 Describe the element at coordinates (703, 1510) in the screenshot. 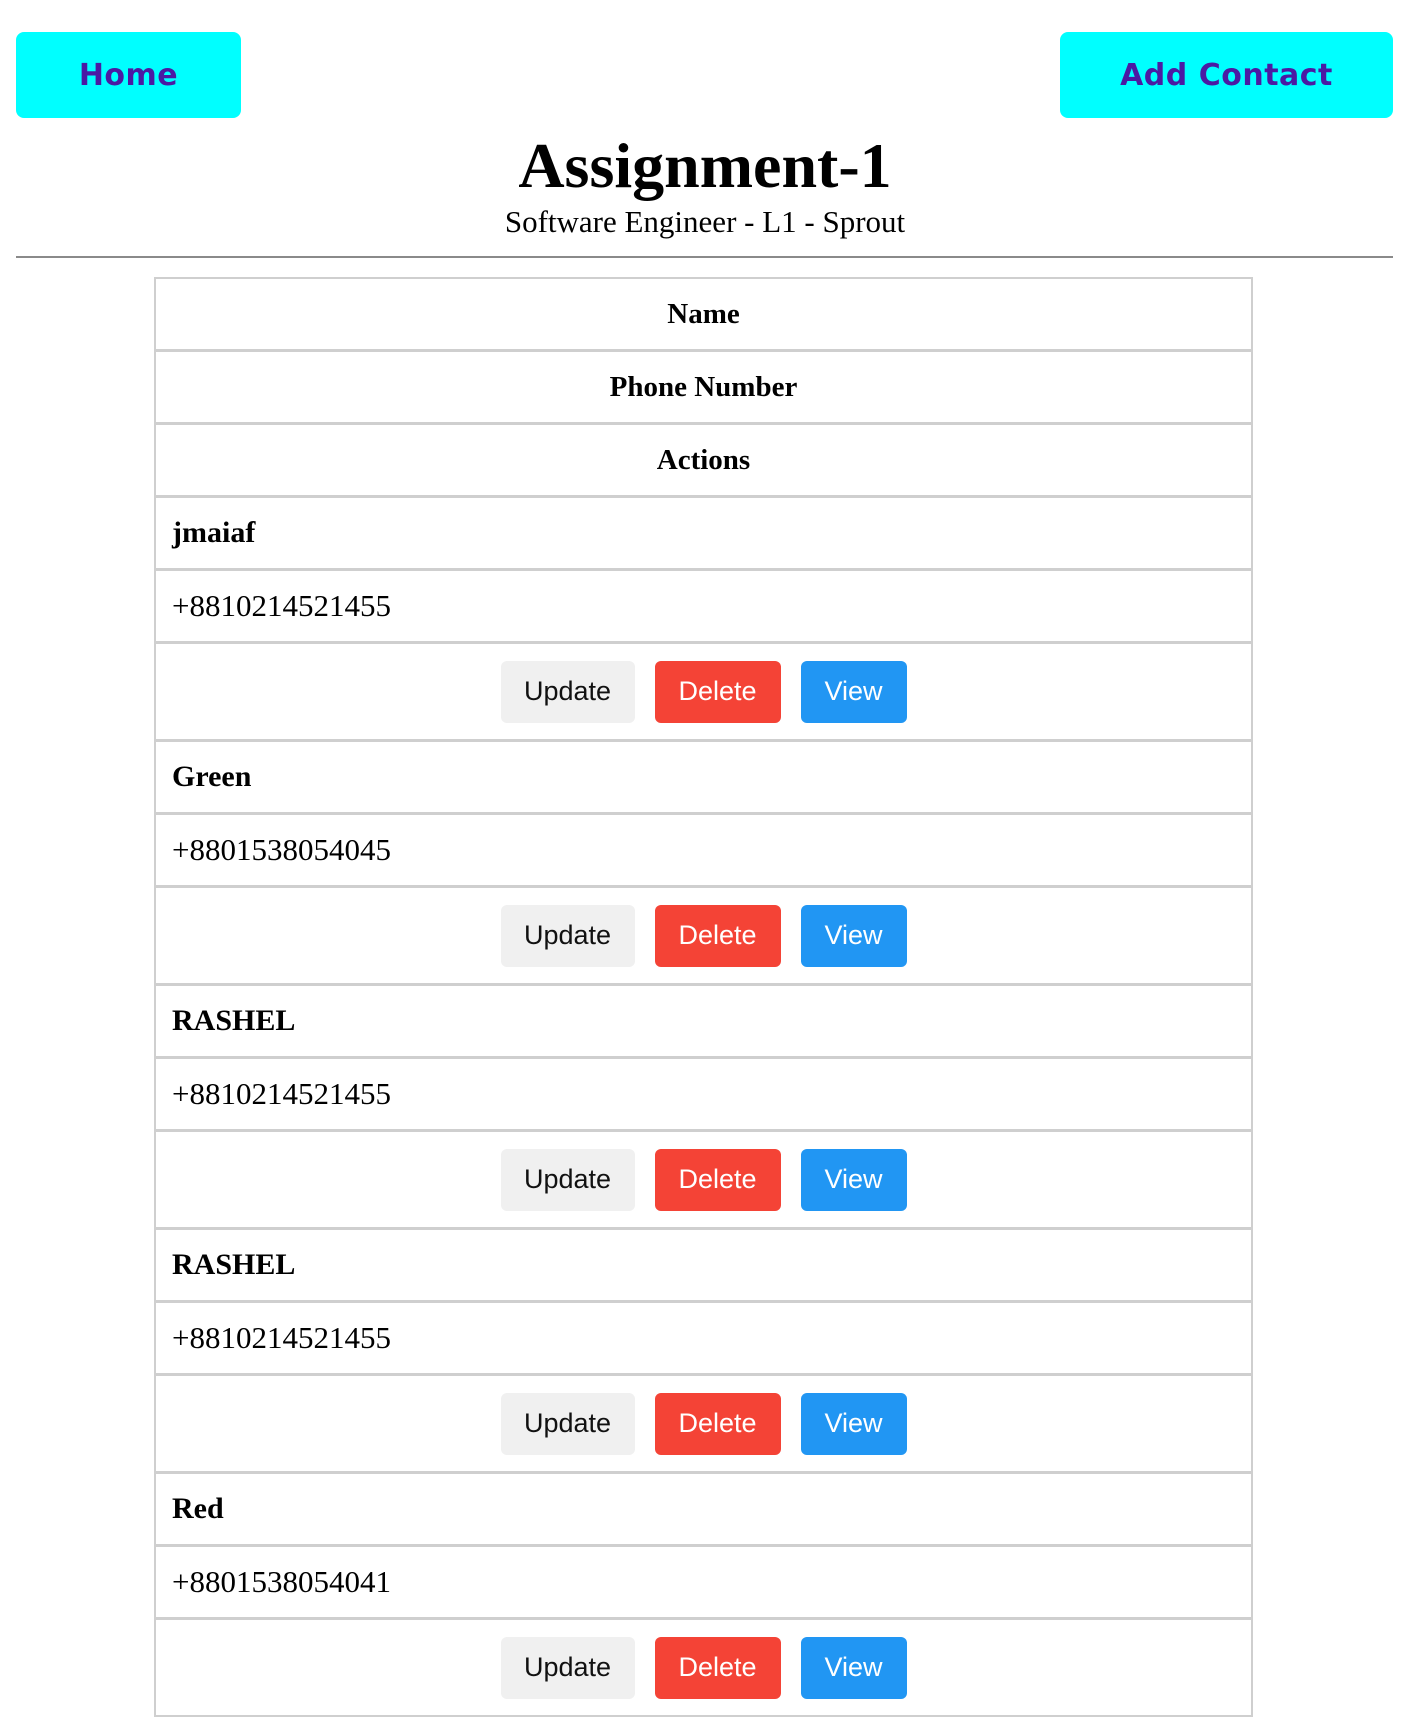

I see `contact-name: Red` at that location.